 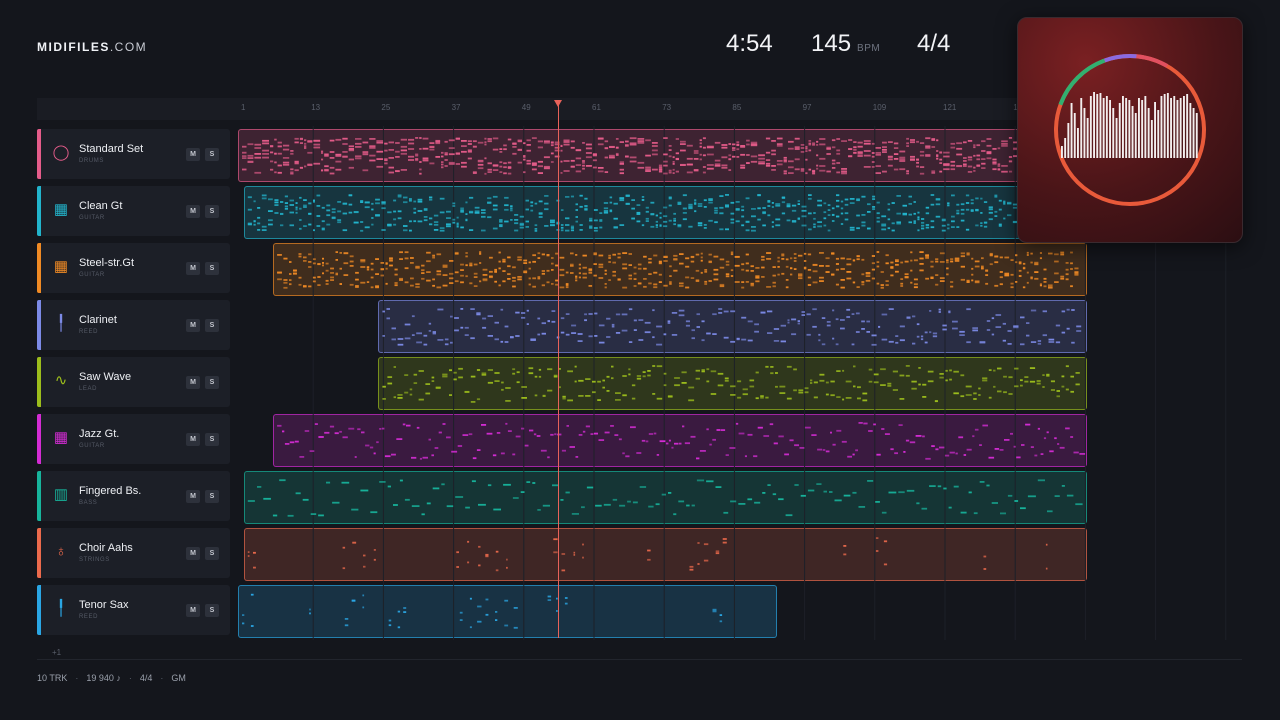 What do you see at coordinates (56, 652) in the screenshot?
I see `more-tracks-label: +1` at bounding box center [56, 652].